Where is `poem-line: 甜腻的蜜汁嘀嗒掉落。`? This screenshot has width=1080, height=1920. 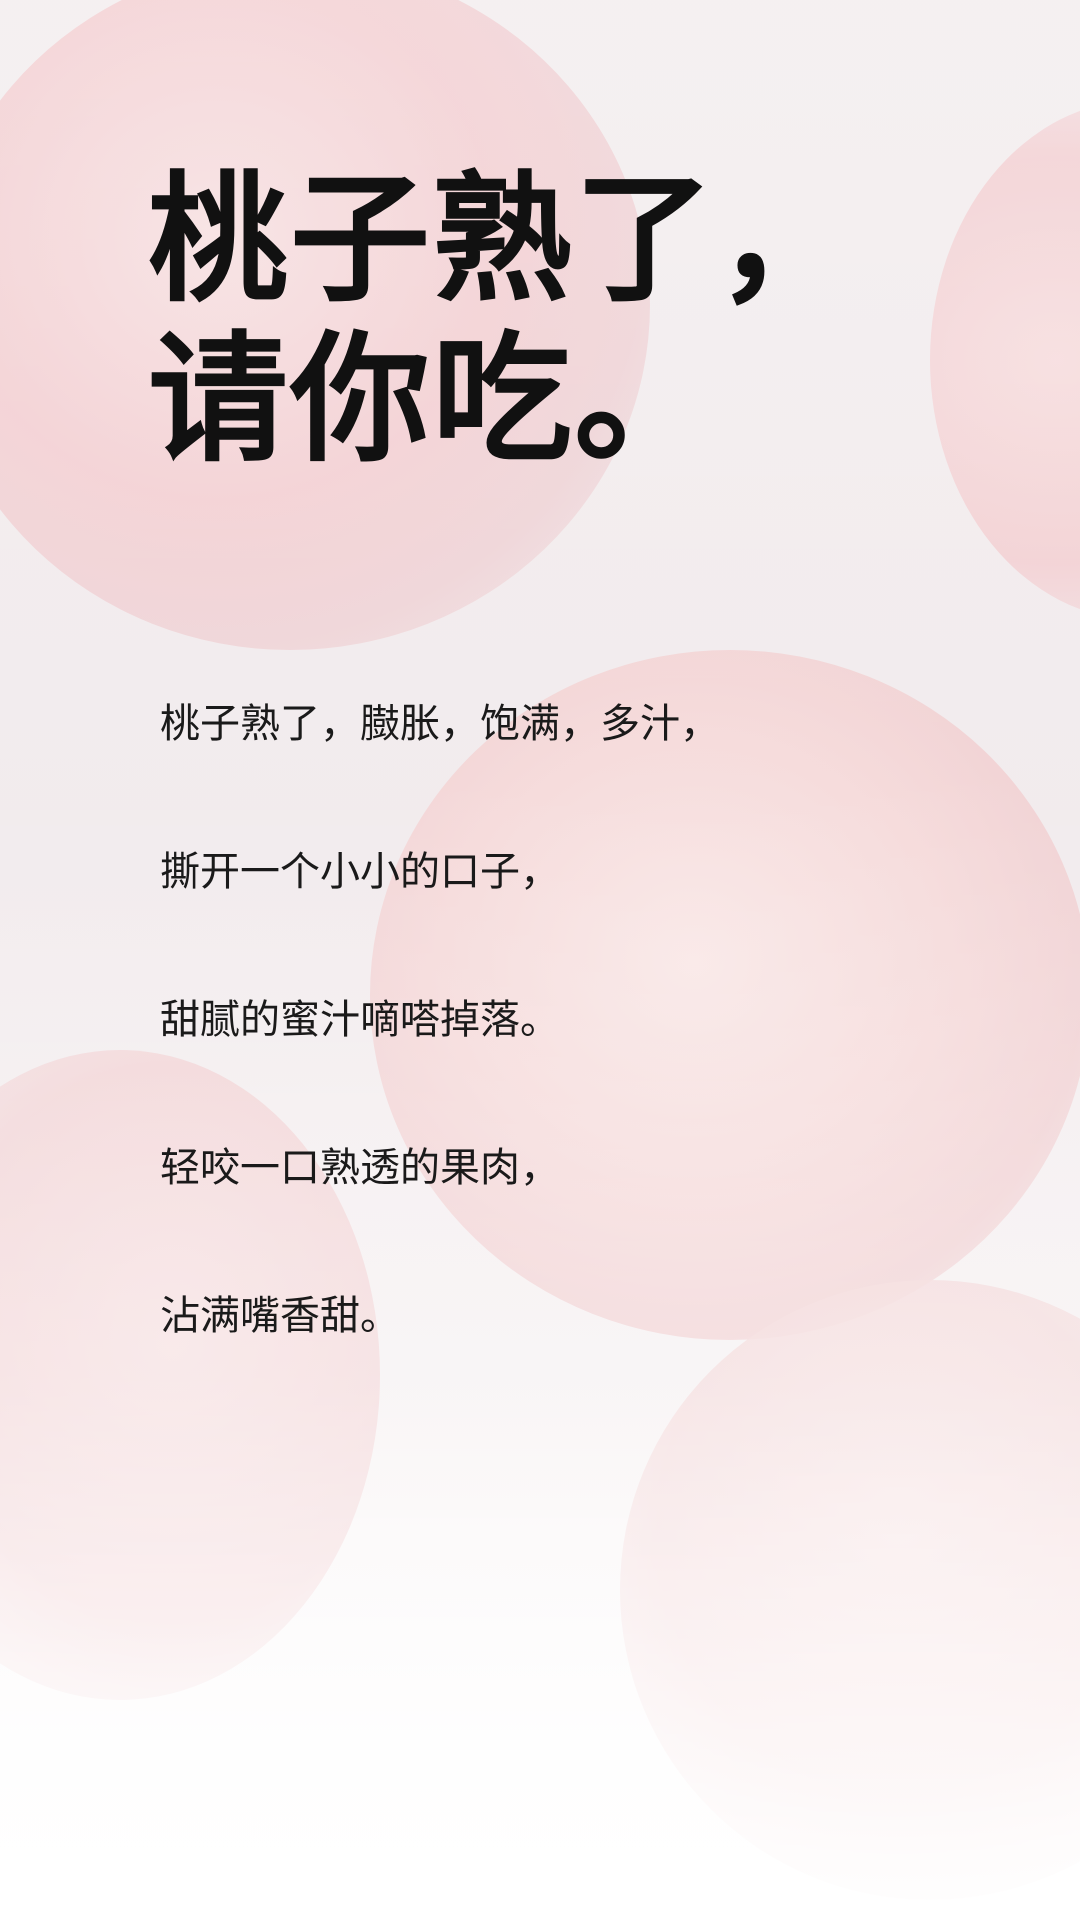 poem-line: 甜腻的蜜汁嘀嗒掉落。 is located at coordinates (360, 1020).